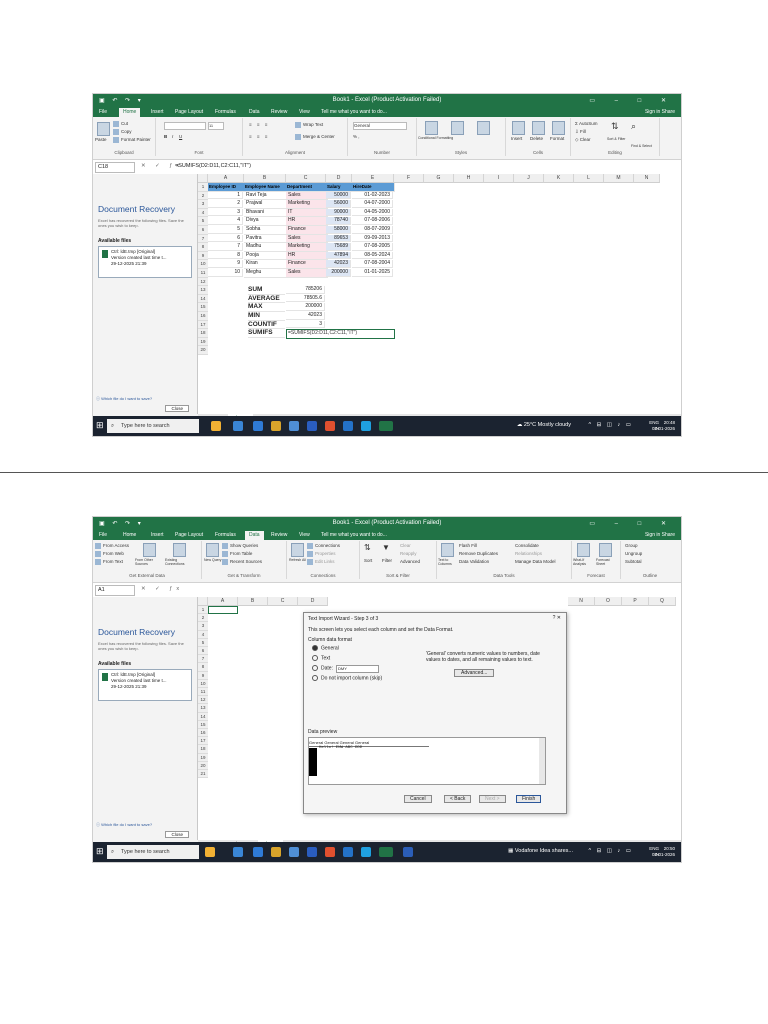 Image resolution: width=768 pixels, height=1024 pixels. I want to click on column-header-a: A, so click(226, 178).